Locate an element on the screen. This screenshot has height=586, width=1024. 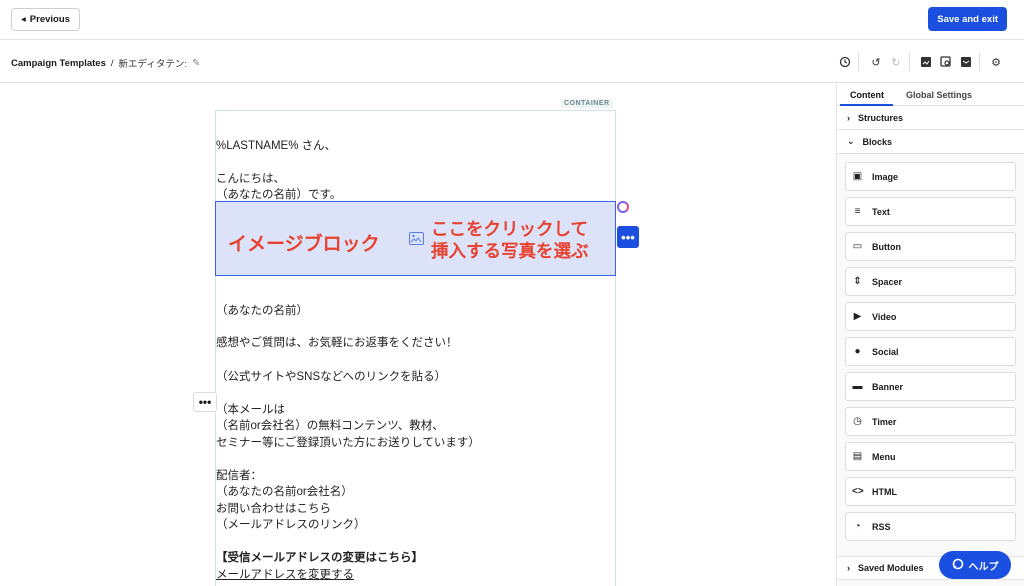
settings-gear-icon: ⚙ is located at coordinates (996, 62).